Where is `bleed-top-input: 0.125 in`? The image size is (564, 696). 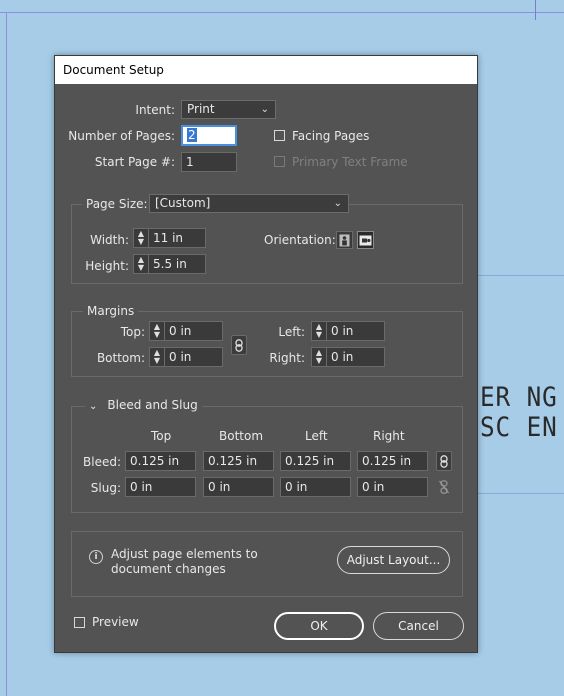 bleed-top-input: 0.125 in is located at coordinates (160, 461).